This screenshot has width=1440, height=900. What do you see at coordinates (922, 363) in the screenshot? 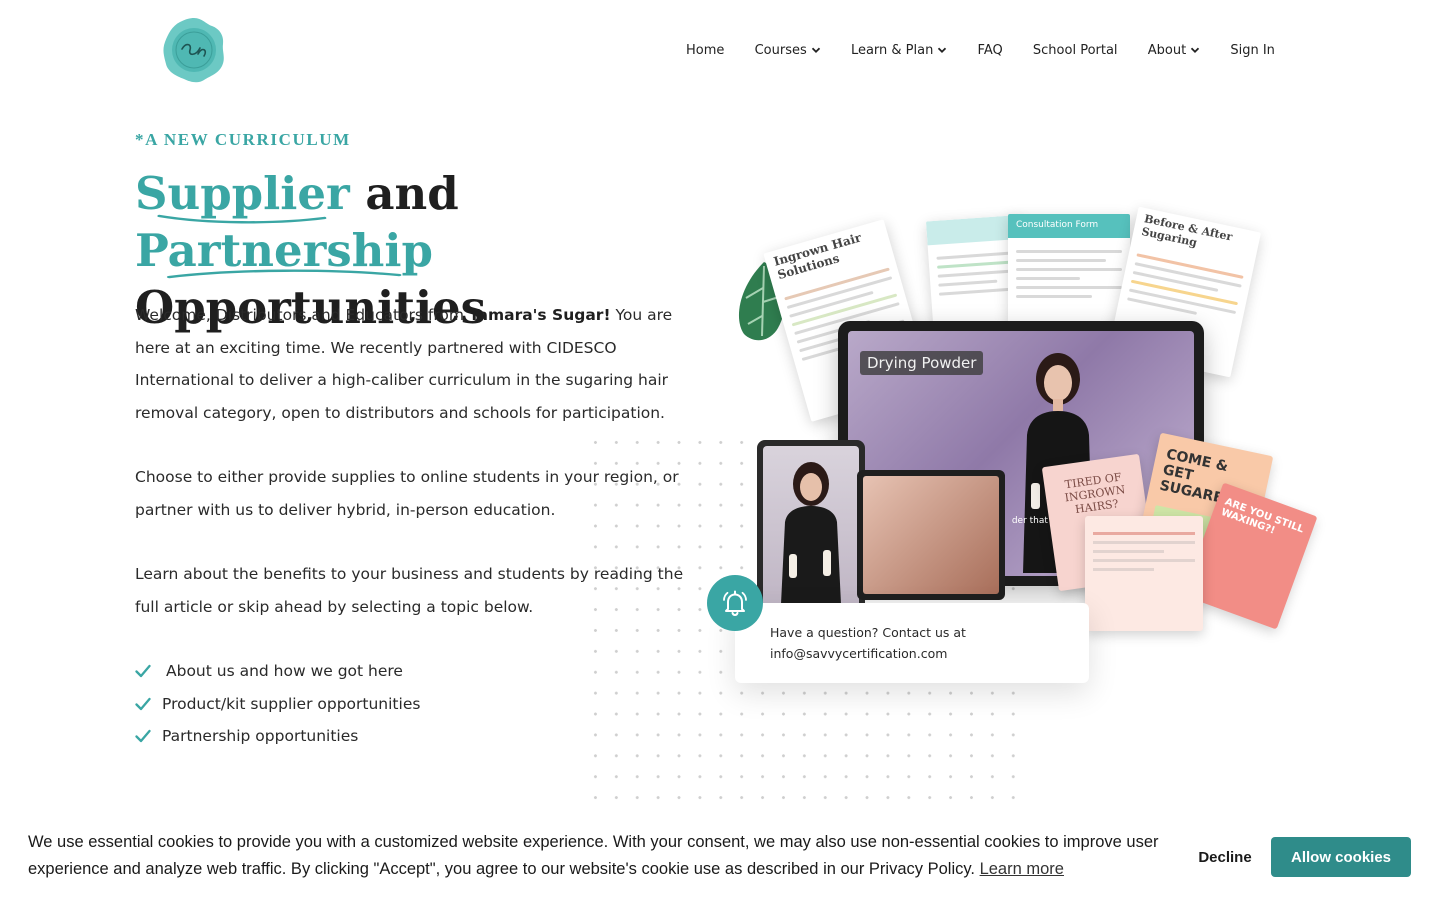
I see `video-caption: Drying Powder` at bounding box center [922, 363].